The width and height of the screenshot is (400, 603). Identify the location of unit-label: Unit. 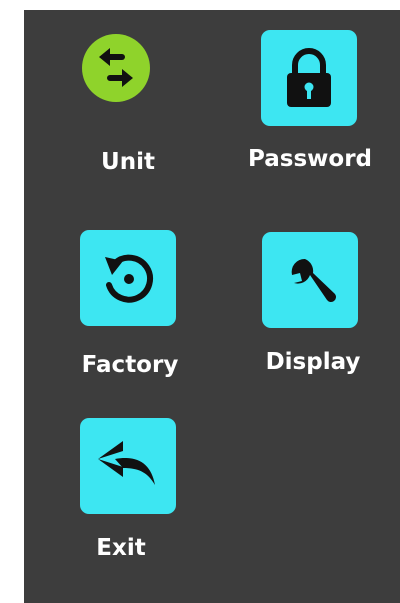
(128, 162).